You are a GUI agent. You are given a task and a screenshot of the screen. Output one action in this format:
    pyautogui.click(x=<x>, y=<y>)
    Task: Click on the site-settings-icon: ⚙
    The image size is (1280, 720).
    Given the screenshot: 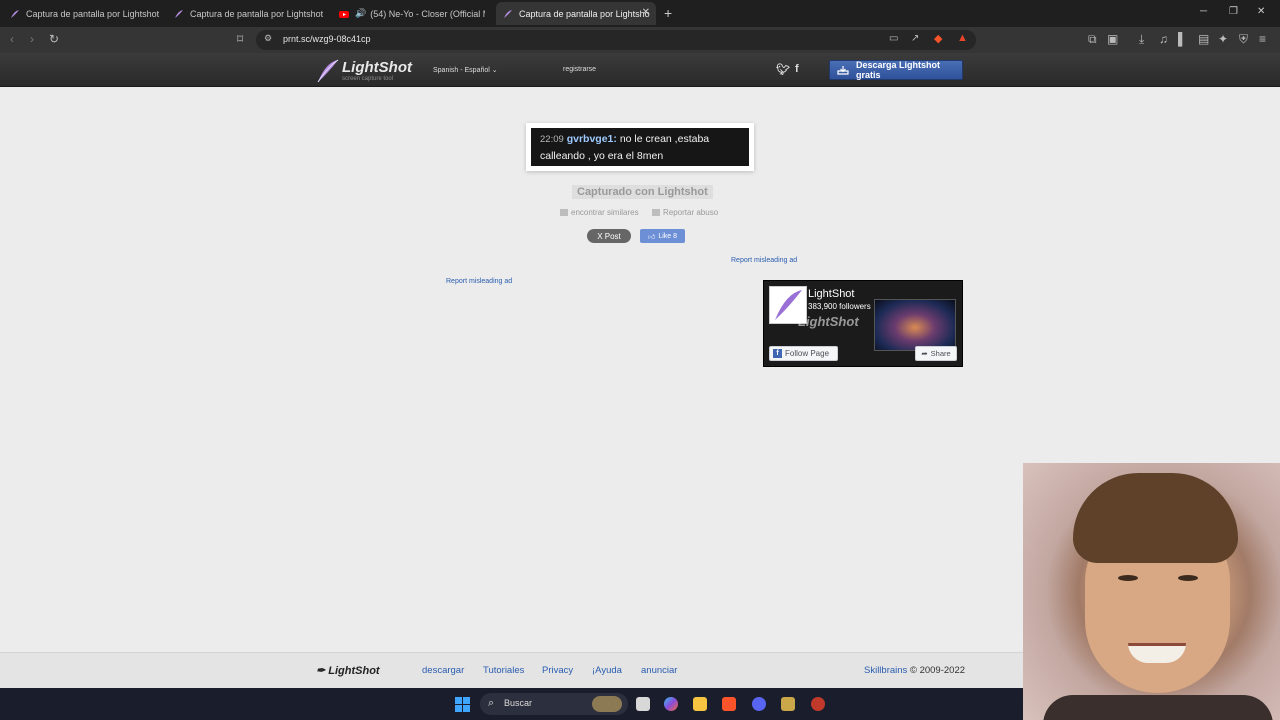 What is the action you would take?
    pyautogui.click(x=268, y=38)
    